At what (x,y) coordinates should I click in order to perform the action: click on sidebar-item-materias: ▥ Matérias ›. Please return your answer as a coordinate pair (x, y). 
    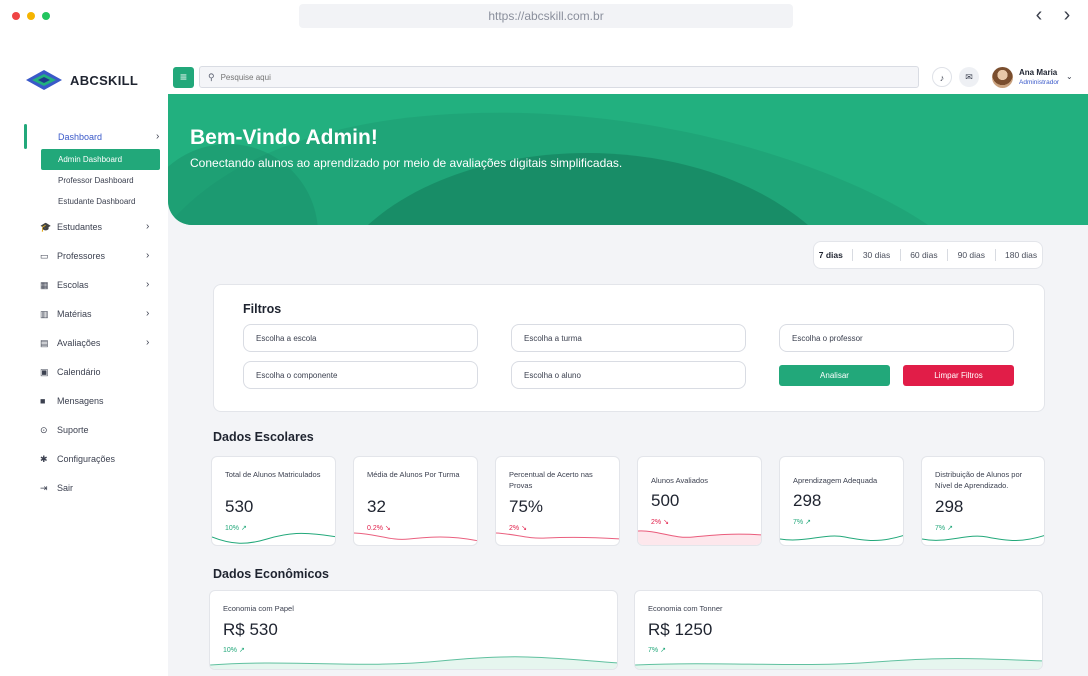
    Looking at the image, I should click on (84, 313).